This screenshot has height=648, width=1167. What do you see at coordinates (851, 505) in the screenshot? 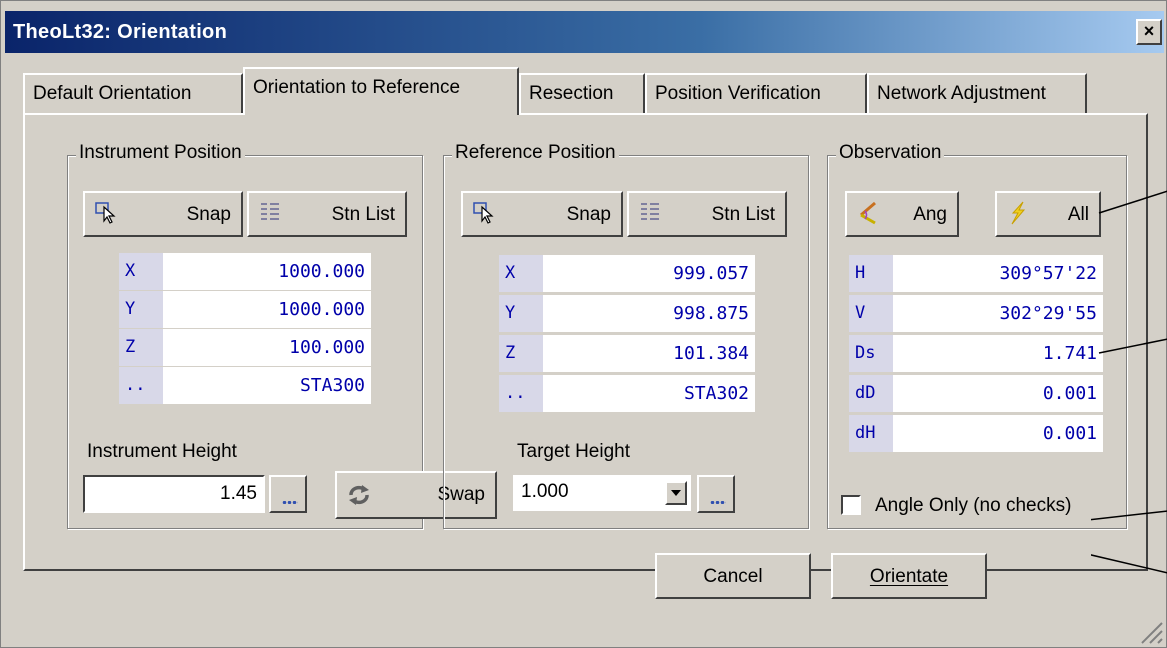
I see `angle-only-checkbox` at bounding box center [851, 505].